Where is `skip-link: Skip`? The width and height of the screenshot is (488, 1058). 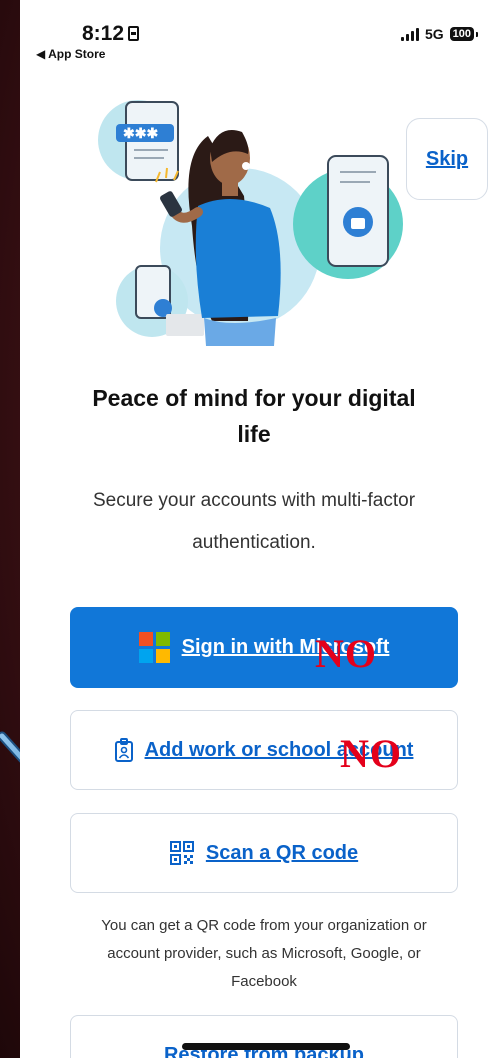 skip-link: Skip is located at coordinates (447, 159).